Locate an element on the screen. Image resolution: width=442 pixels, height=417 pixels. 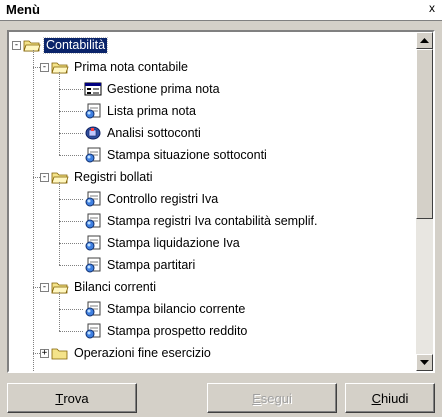
tree-node-group-0: Prima nota contabile is located at coordinates (120, 67).